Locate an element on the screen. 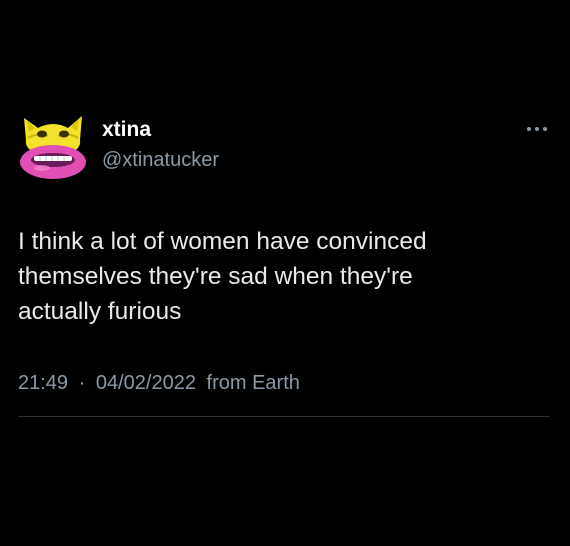  avatar is located at coordinates (53, 146).